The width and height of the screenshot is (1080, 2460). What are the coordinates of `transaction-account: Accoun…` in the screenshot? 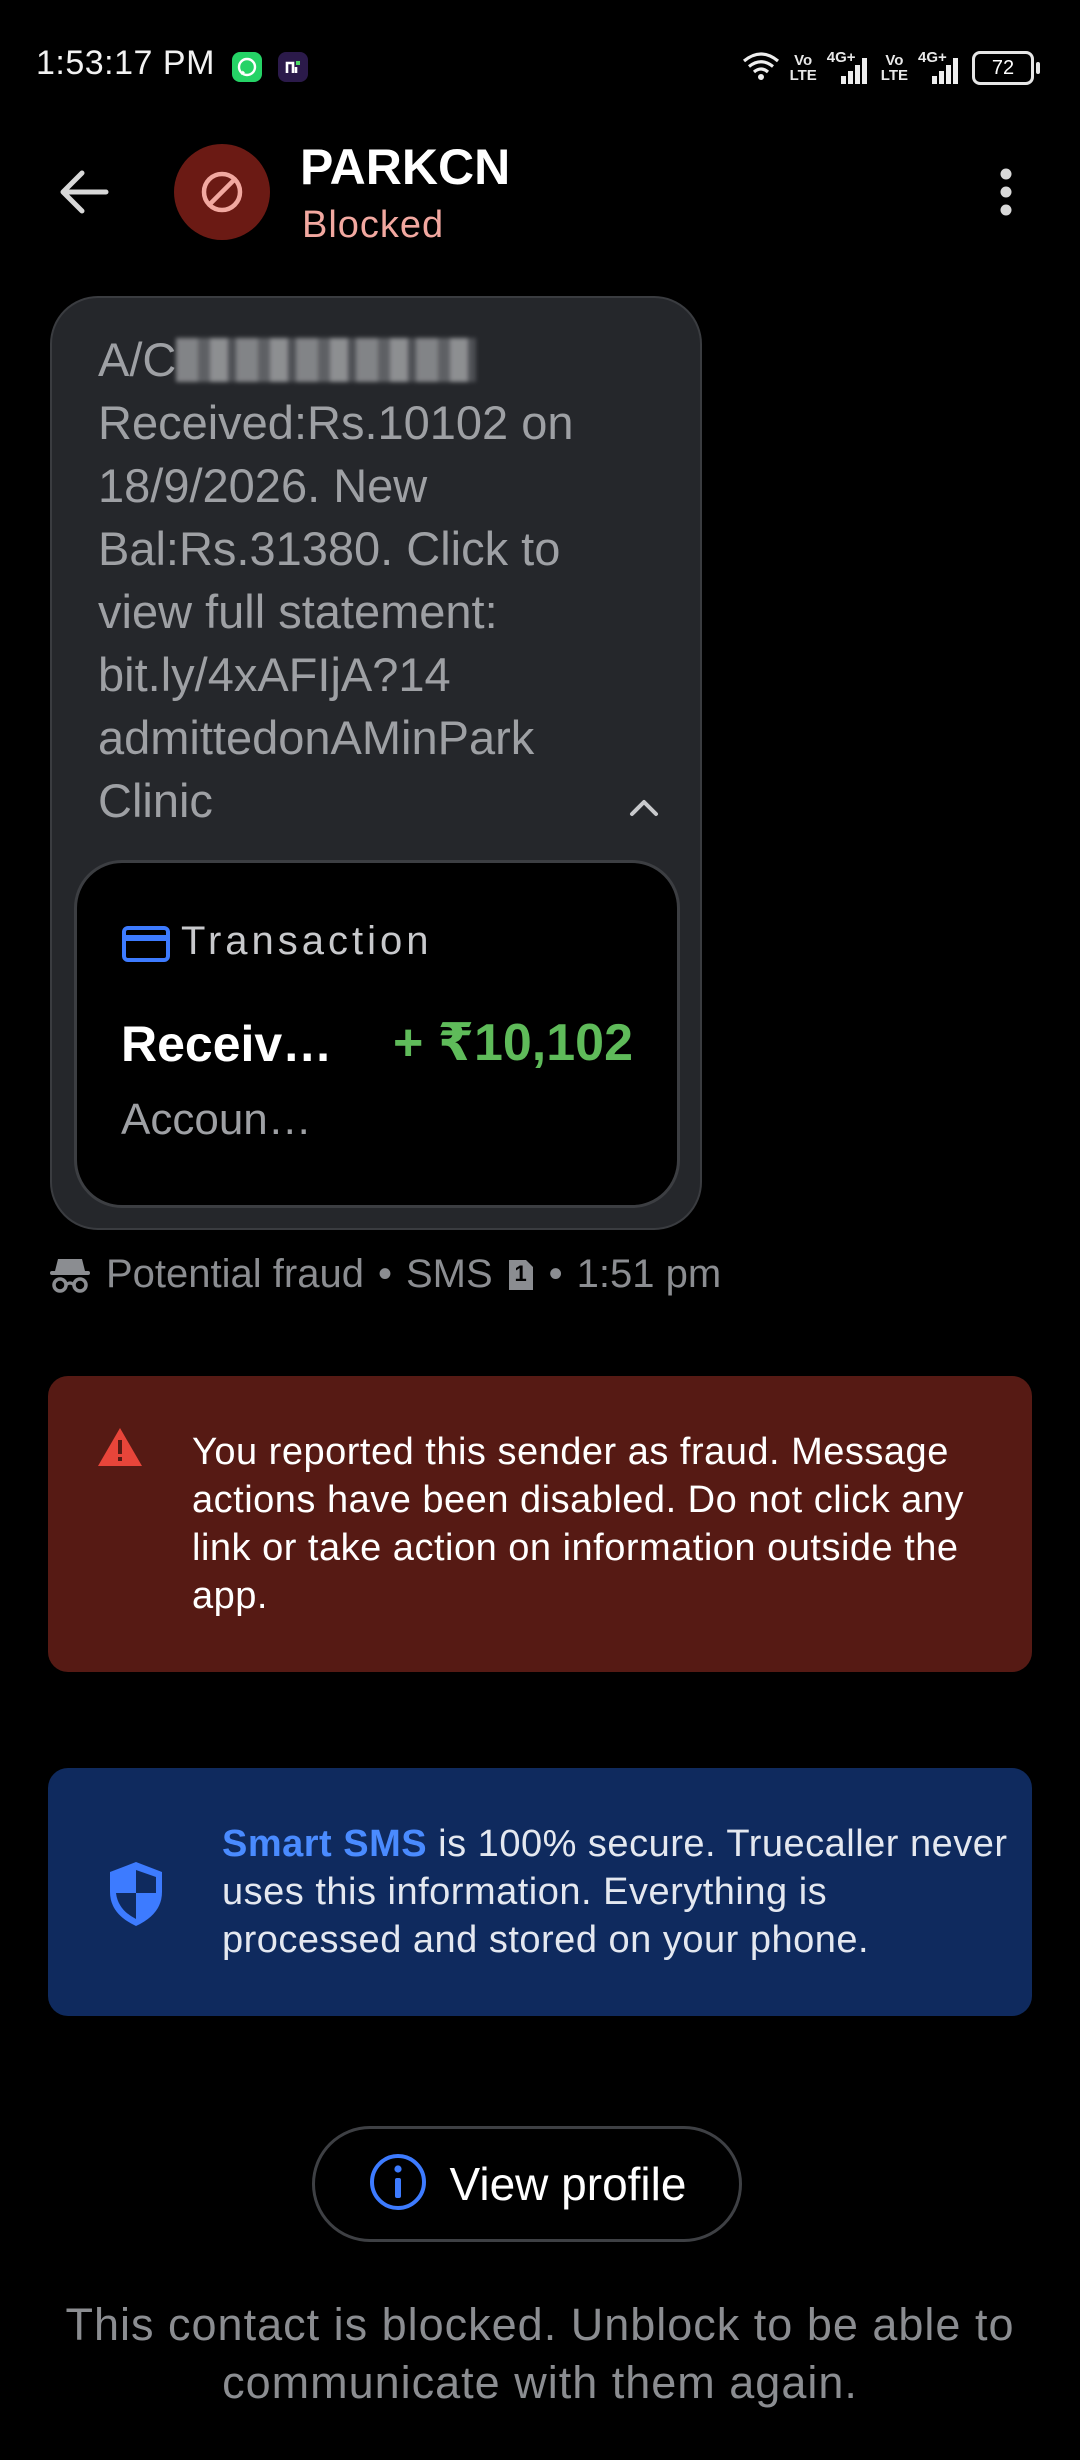 It's located at (216, 1119).